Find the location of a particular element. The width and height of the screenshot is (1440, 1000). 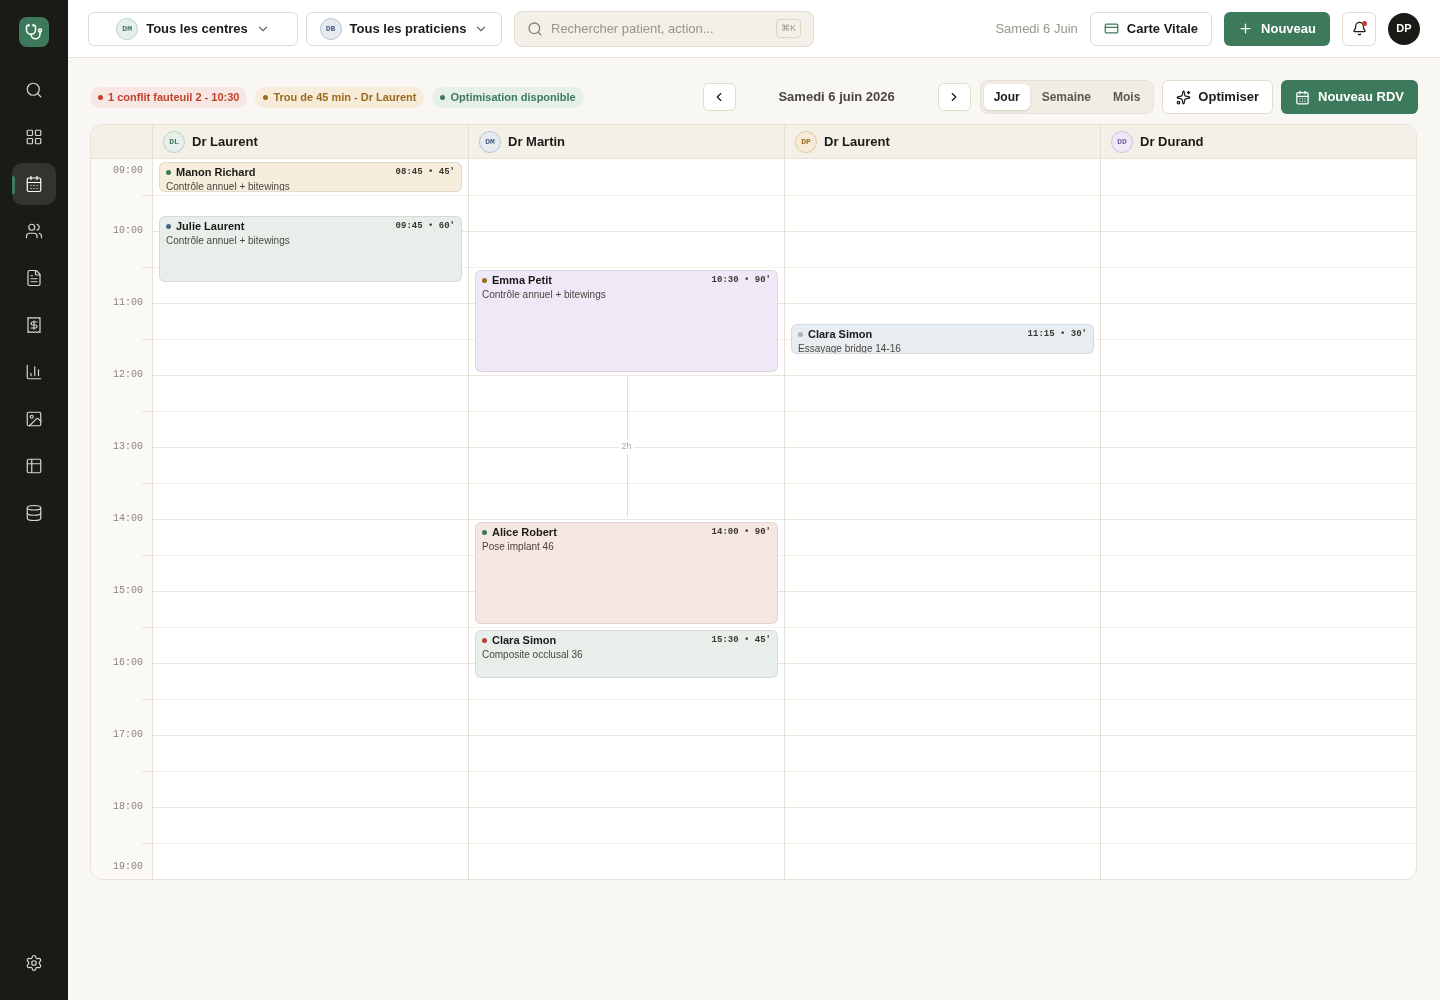

app-logo is located at coordinates (34, 32).